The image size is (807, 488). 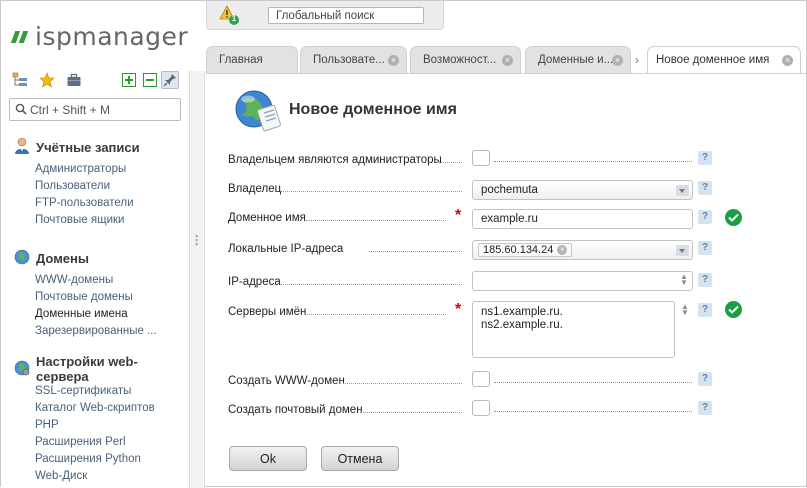 What do you see at coordinates (684, 280) in the screenshot?
I see `ip-resize-icon: ▲ ▼` at bounding box center [684, 280].